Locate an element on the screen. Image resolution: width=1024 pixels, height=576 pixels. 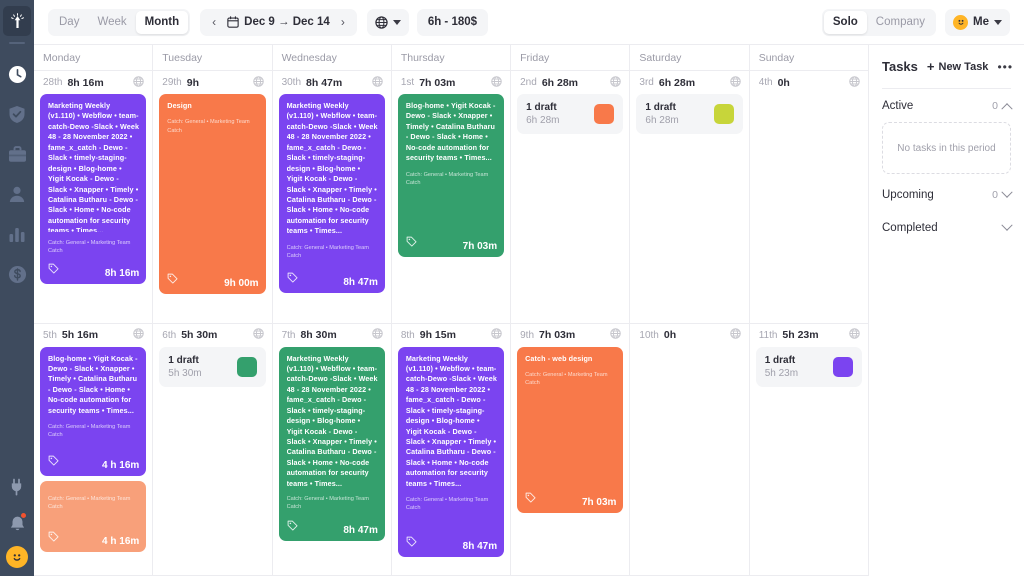
day-number: 9th is located at coordinates (527, 335).